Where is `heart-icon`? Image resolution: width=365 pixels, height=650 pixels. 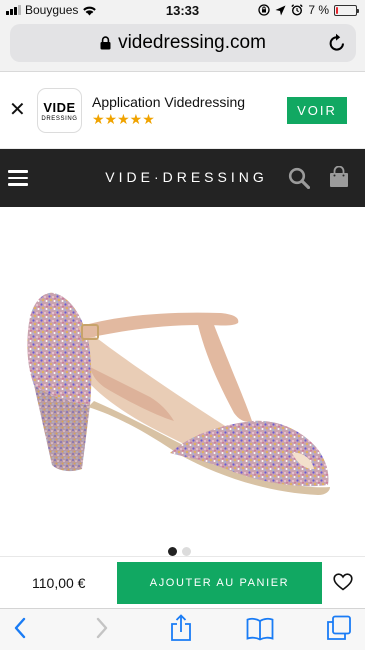
heart-icon is located at coordinates (343, 582).